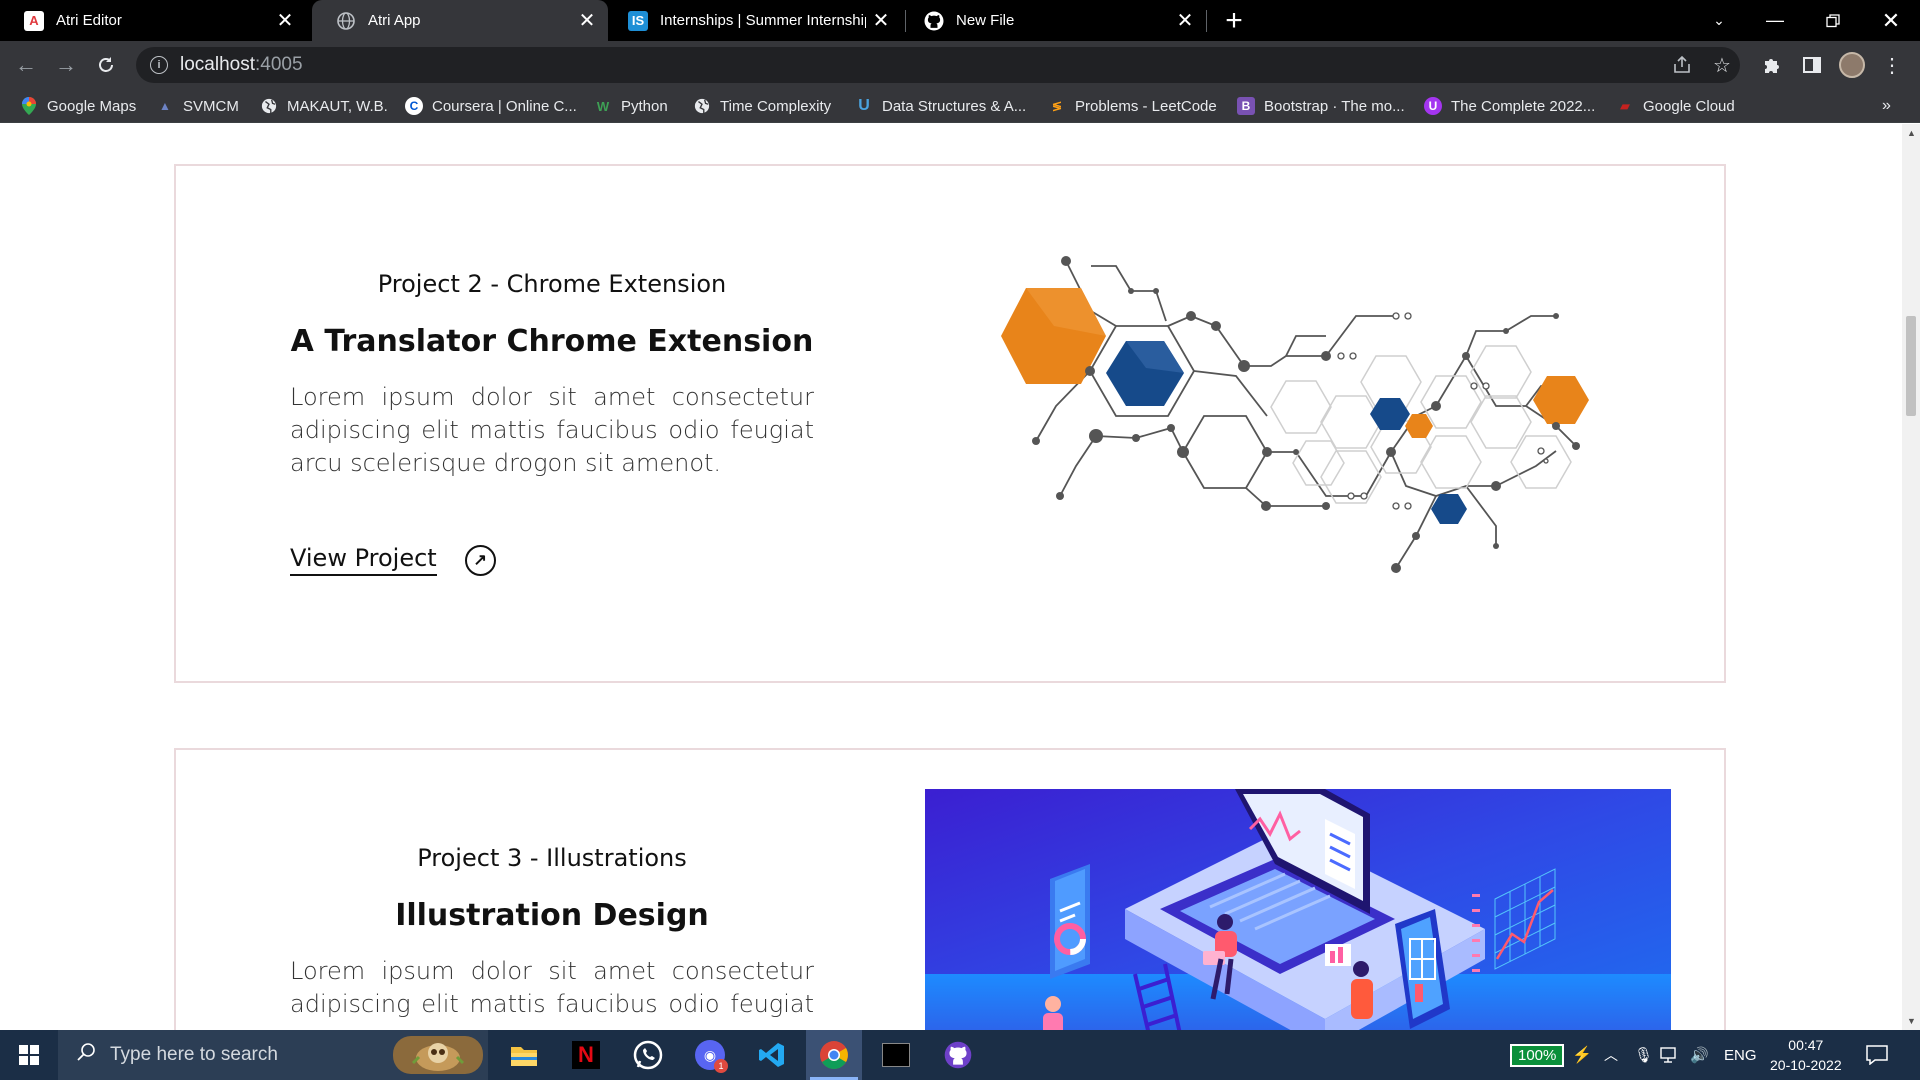 This screenshot has width=1920, height=1080. I want to click on chrome-icon, so click(834, 1055).